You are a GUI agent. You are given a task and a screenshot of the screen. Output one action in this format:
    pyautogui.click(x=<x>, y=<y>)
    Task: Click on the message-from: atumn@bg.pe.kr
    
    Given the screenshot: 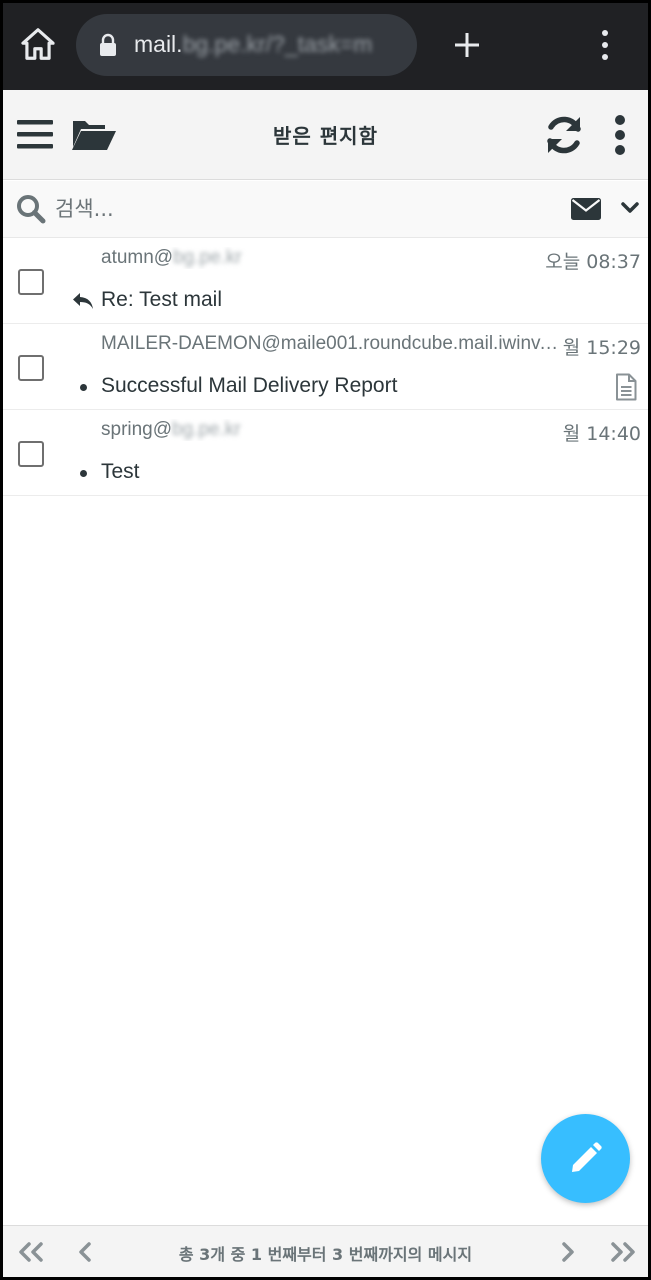 What is the action you would take?
    pyautogui.click(x=331, y=258)
    